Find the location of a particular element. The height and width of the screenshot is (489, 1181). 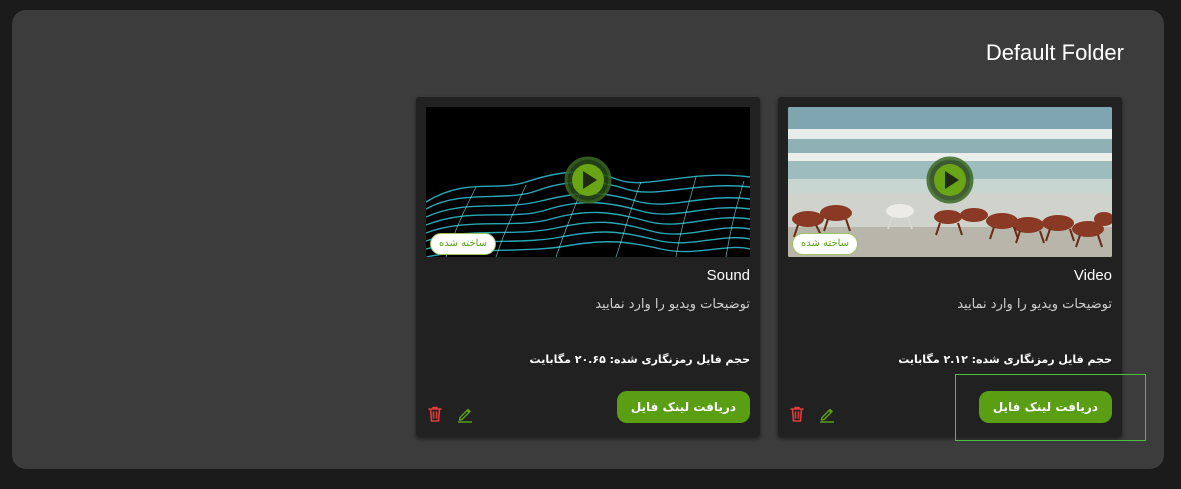

focus-highlight is located at coordinates (1050, 407).